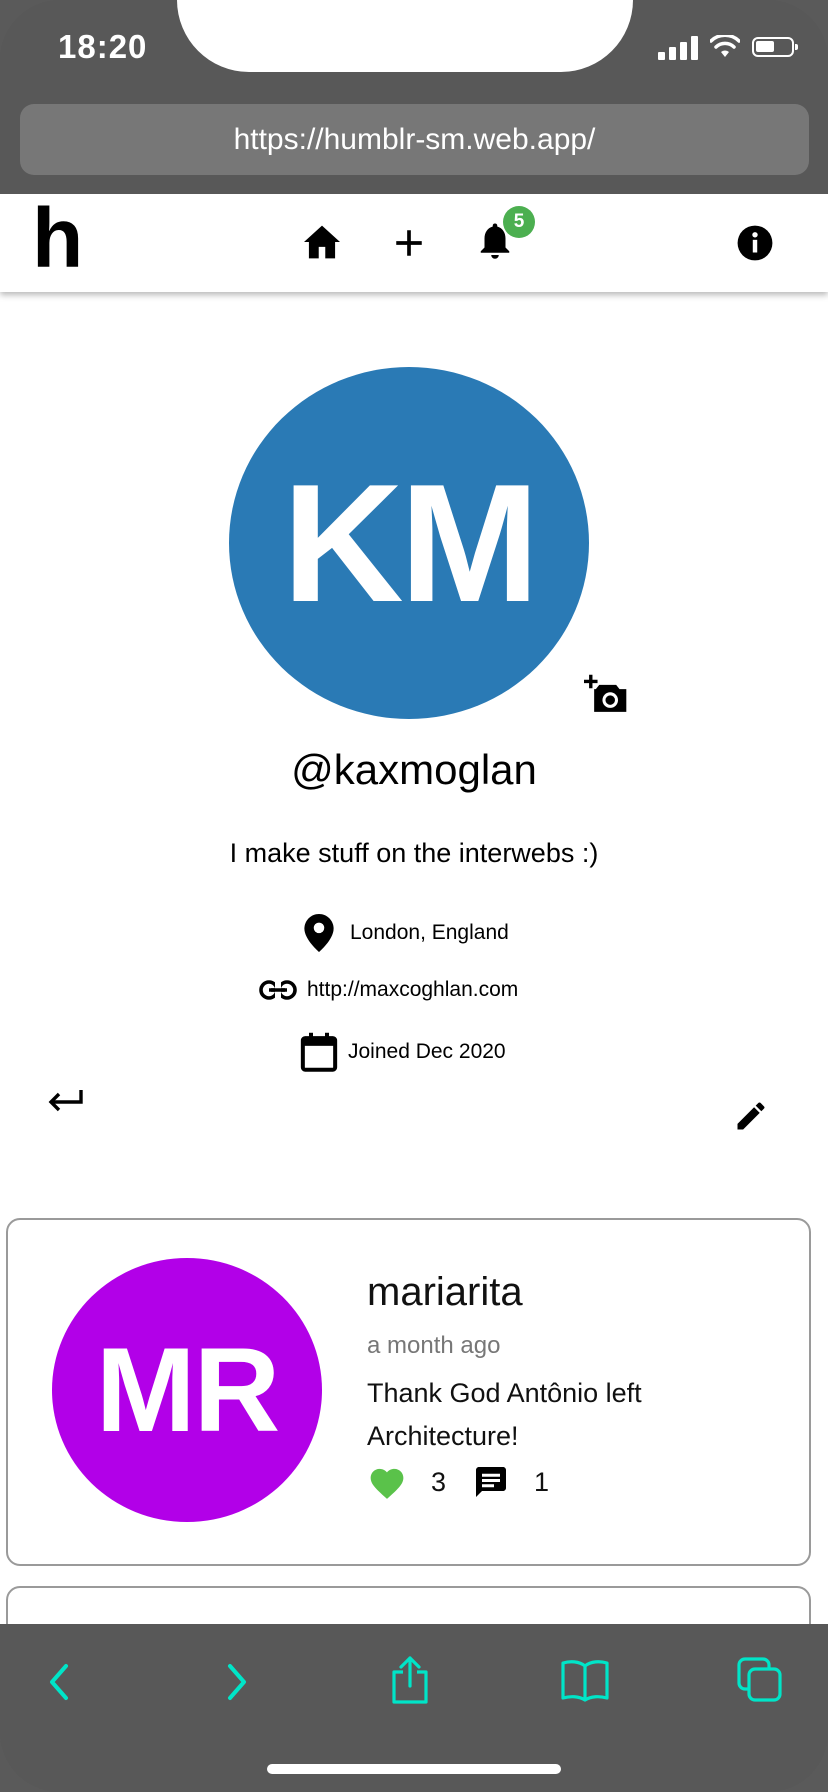 The image size is (828, 1792). I want to click on calendar-icon, so click(319, 1052).